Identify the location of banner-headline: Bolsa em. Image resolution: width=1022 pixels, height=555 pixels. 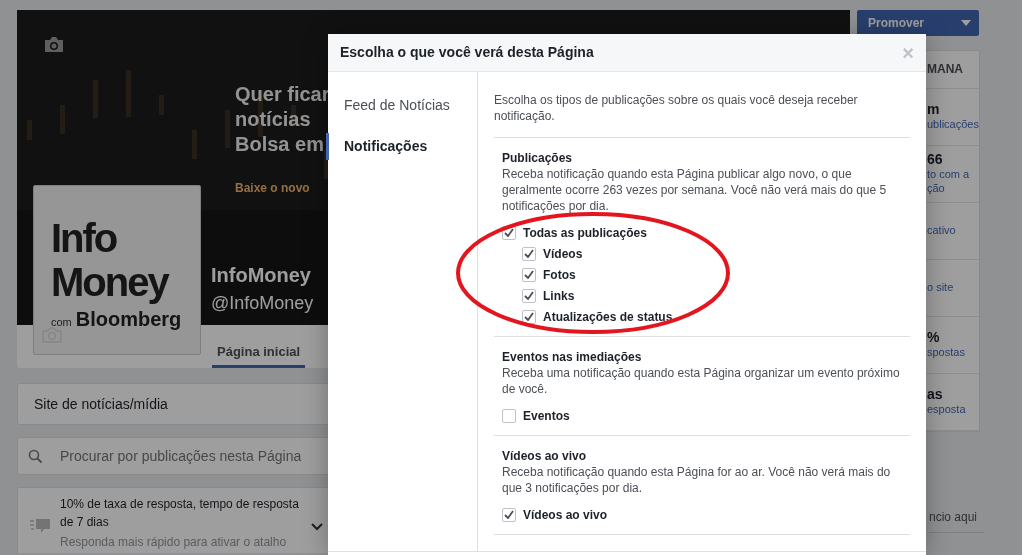
(280, 144).